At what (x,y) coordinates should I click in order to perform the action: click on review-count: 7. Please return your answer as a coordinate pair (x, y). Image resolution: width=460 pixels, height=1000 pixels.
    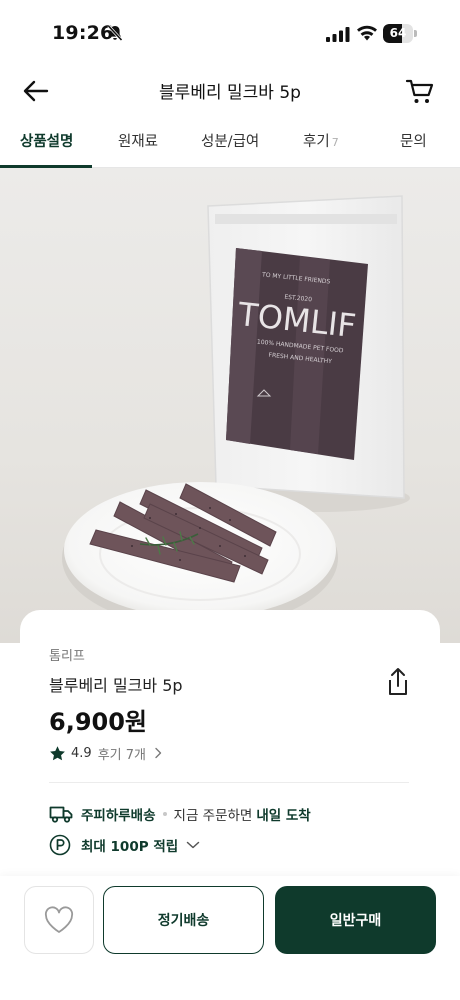
    Looking at the image, I should click on (335, 142).